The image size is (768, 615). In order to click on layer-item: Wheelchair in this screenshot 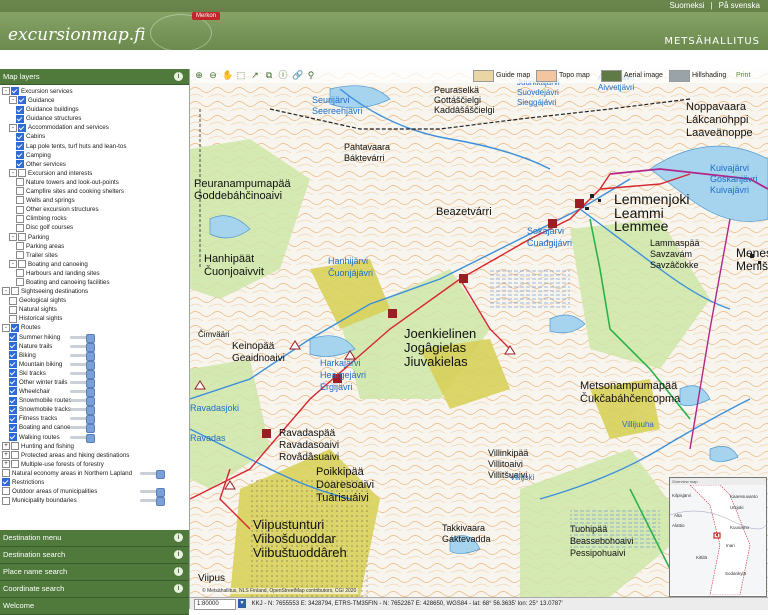, I will do `click(94, 392)`.